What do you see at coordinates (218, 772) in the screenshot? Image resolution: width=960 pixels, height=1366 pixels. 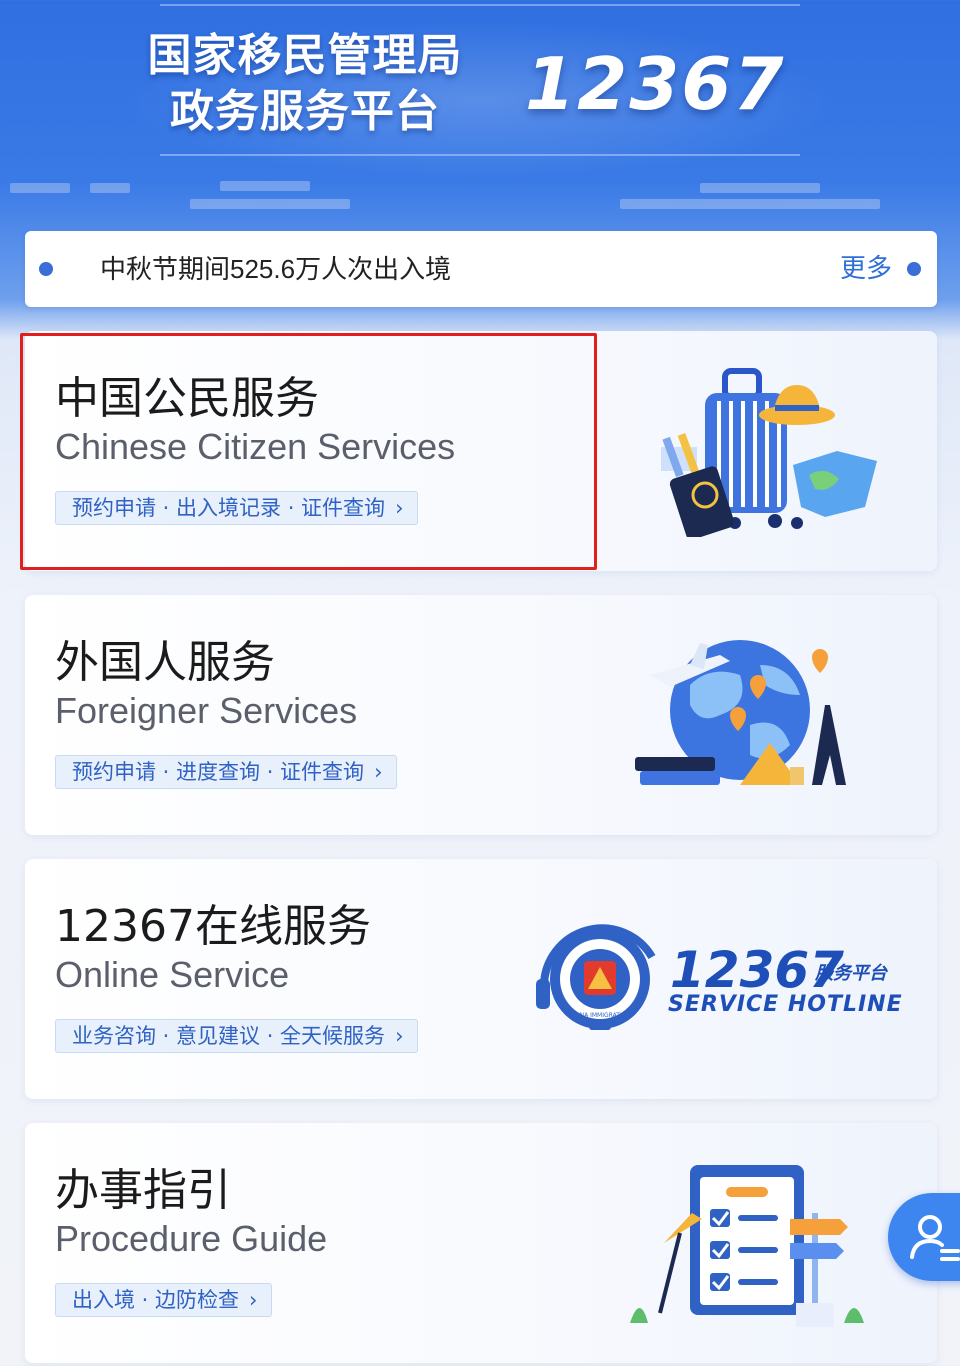 I see `card-links-text: 预约申请 · 进度查询 · 证件查询` at bounding box center [218, 772].